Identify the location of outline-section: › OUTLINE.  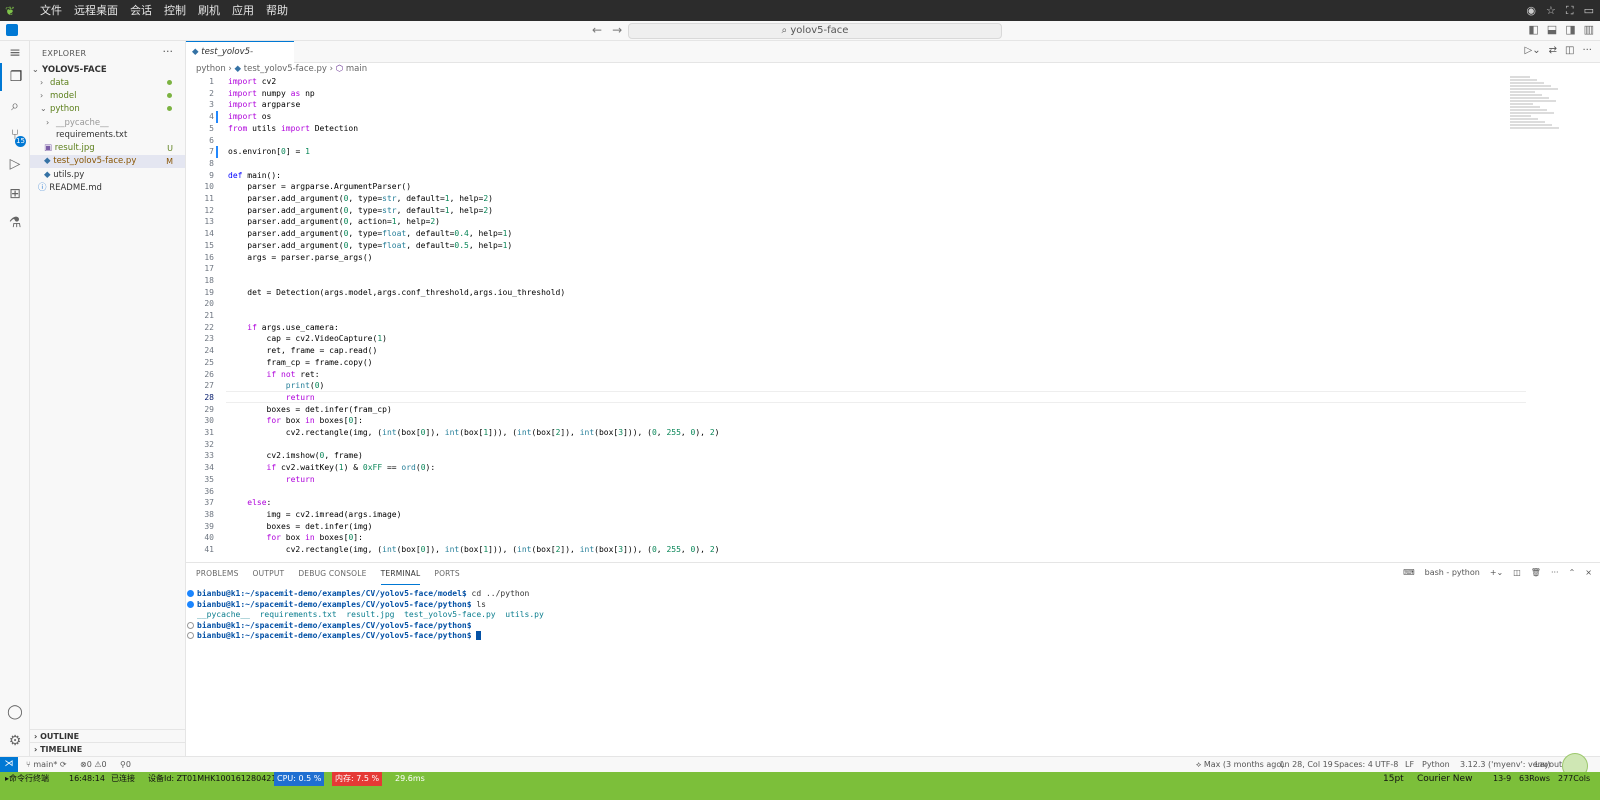
(107, 735).